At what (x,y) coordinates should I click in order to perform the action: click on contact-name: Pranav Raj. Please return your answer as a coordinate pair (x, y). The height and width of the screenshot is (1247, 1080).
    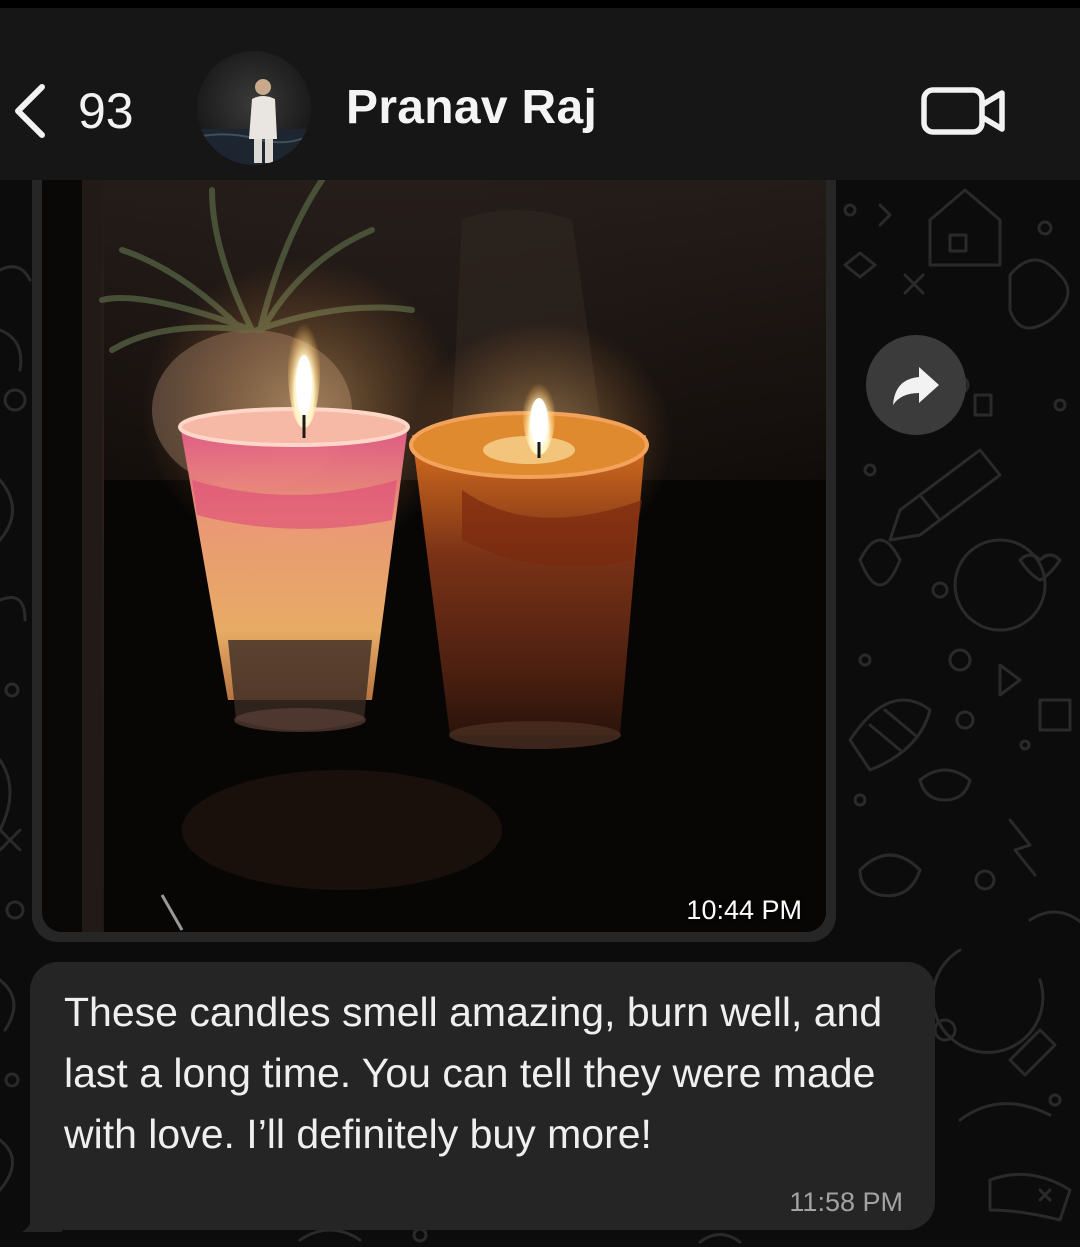
    Looking at the image, I should click on (471, 107).